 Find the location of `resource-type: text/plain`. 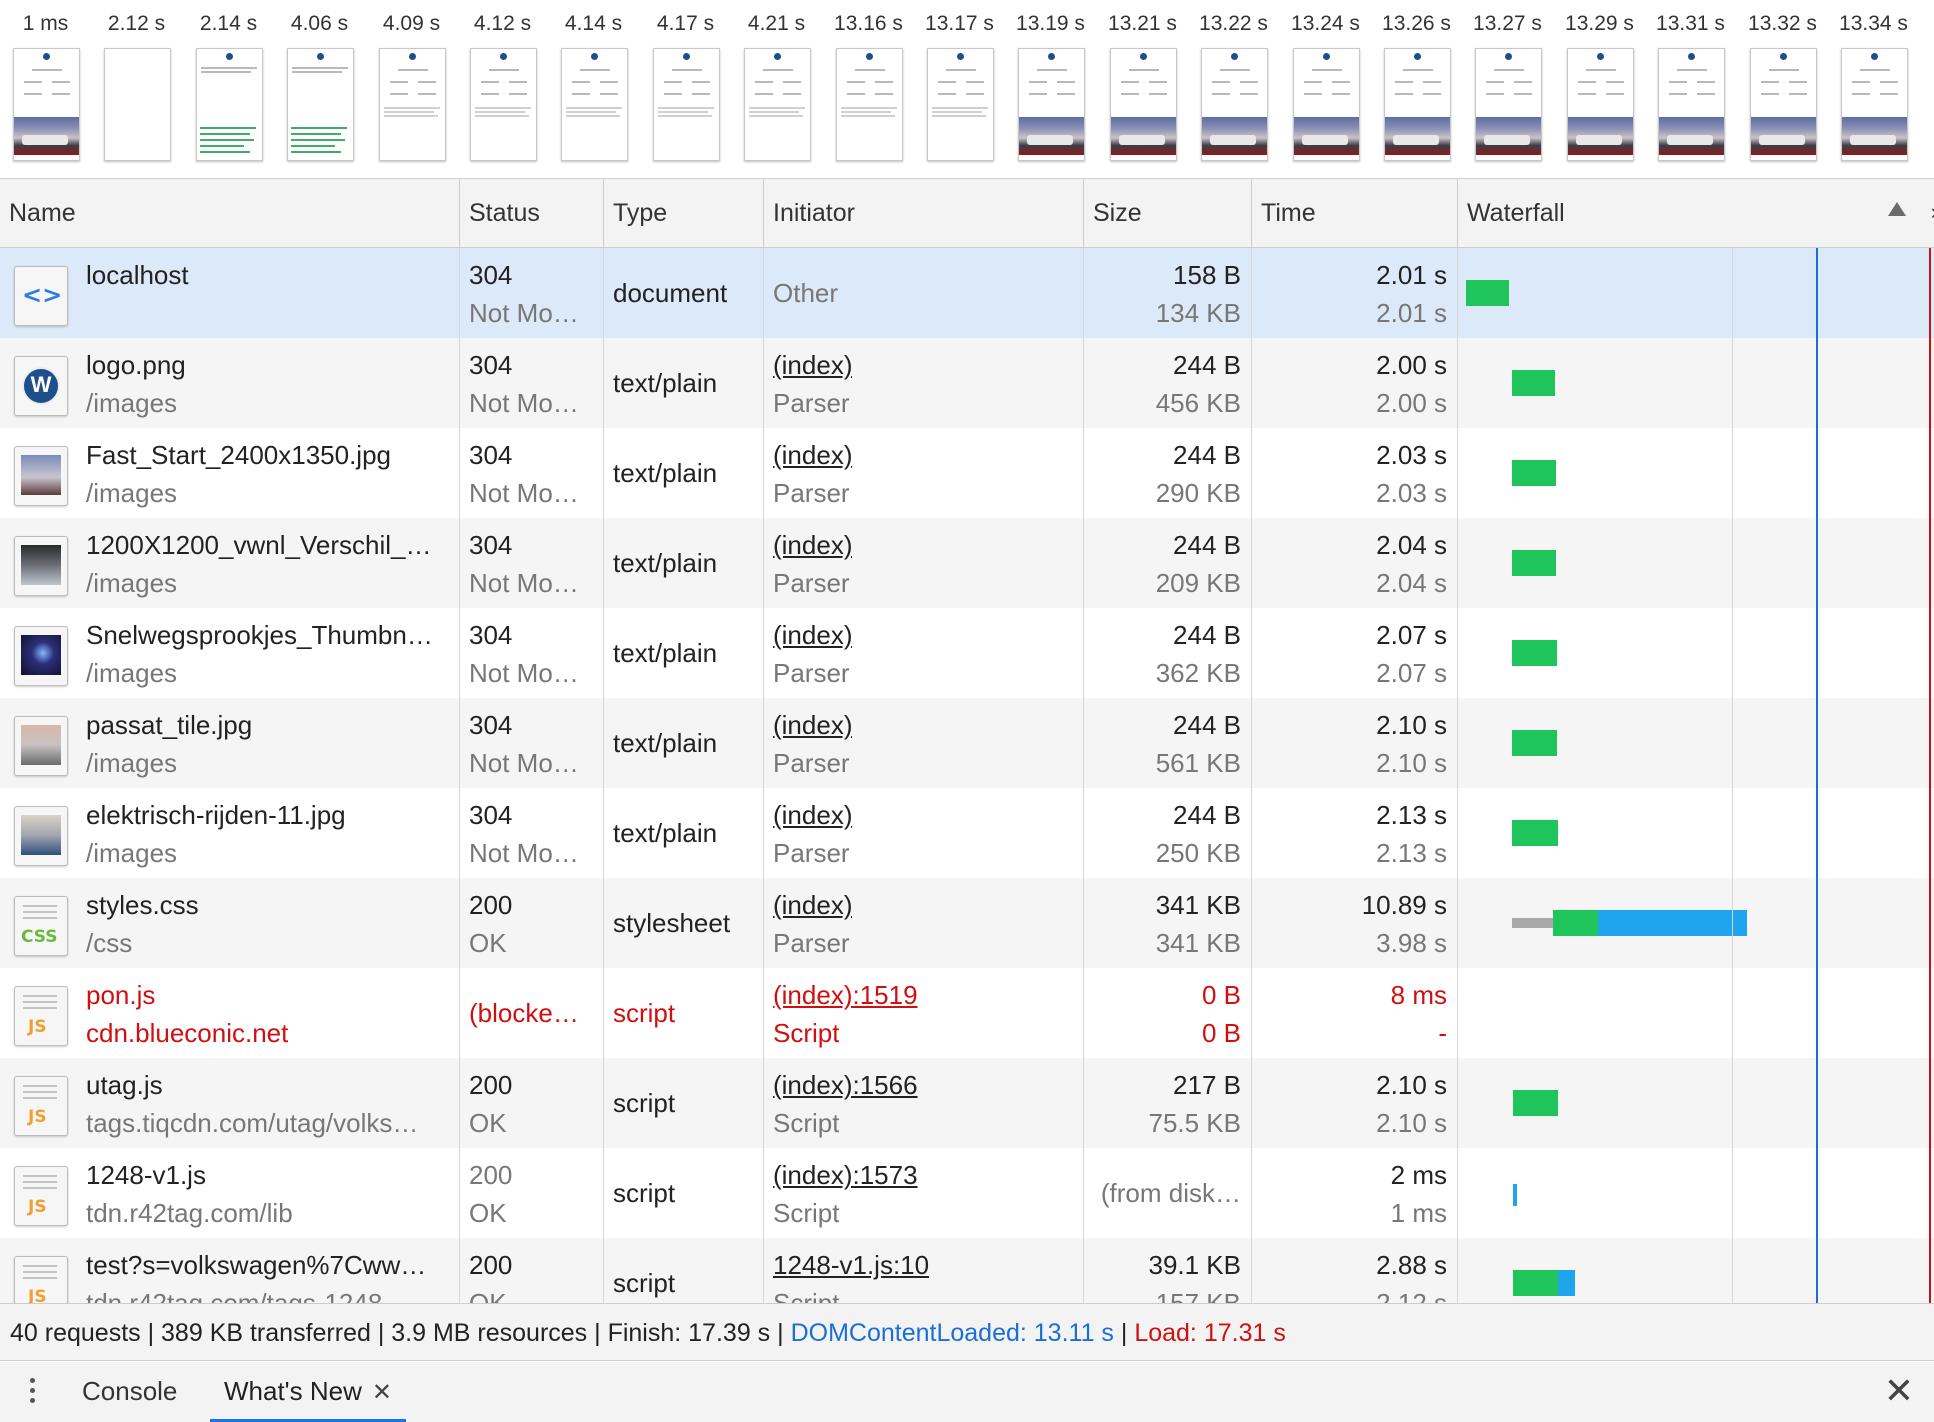

resource-type: text/plain is located at coordinates (665, 473).